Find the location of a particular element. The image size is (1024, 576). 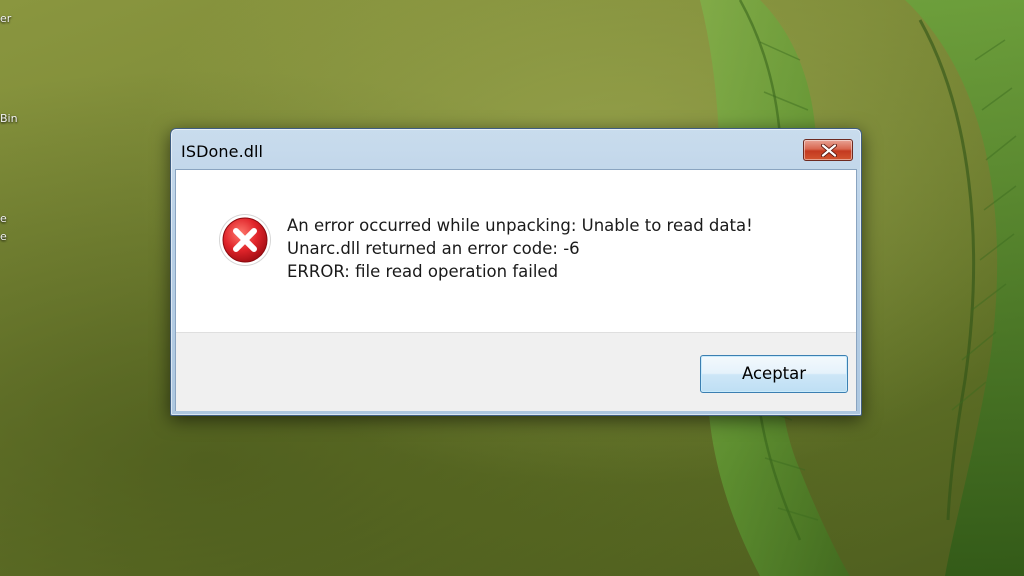

close-icon is located at coordinates (829, 150).